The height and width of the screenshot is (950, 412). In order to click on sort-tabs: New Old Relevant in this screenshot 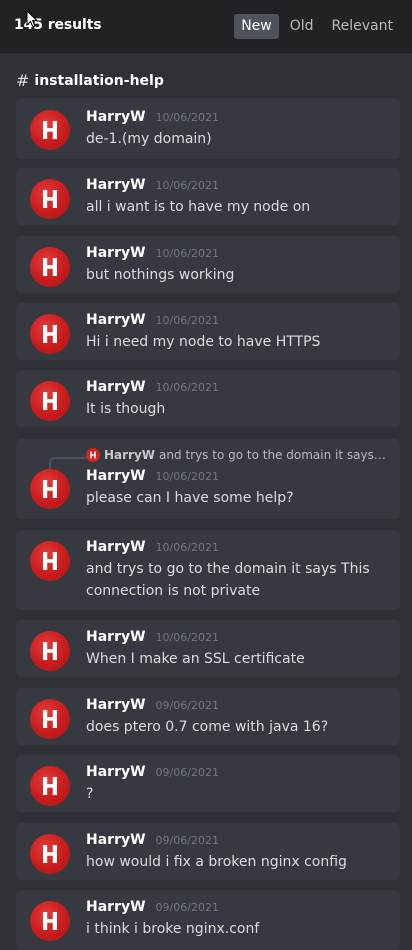, I will do `click(317, 26)`.